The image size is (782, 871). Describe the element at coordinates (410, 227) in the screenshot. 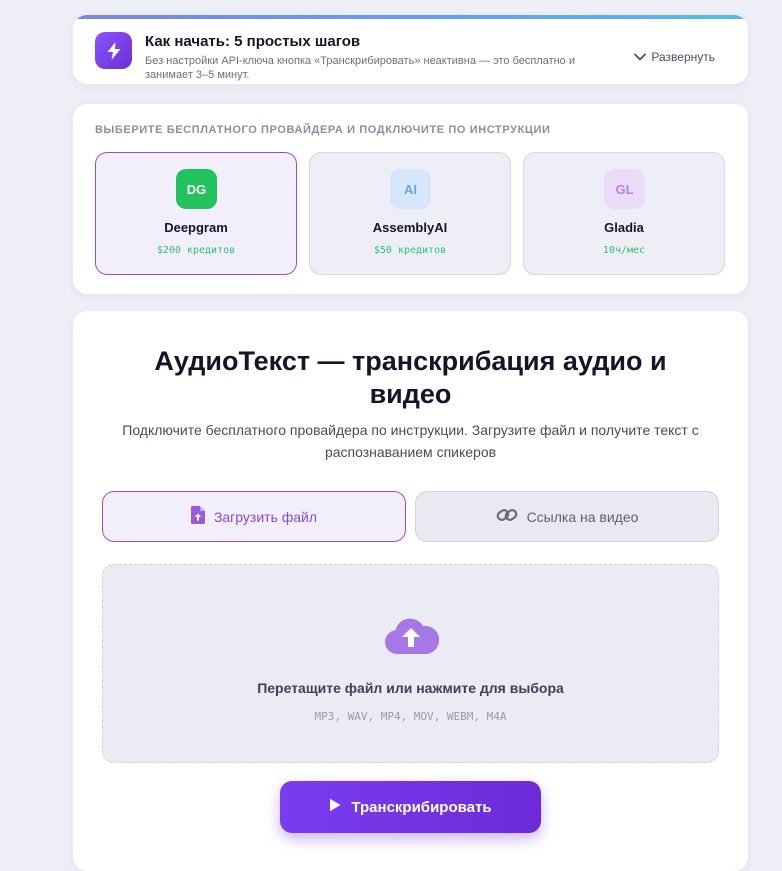

I see `provider-name: AssemblyAI` at that location.